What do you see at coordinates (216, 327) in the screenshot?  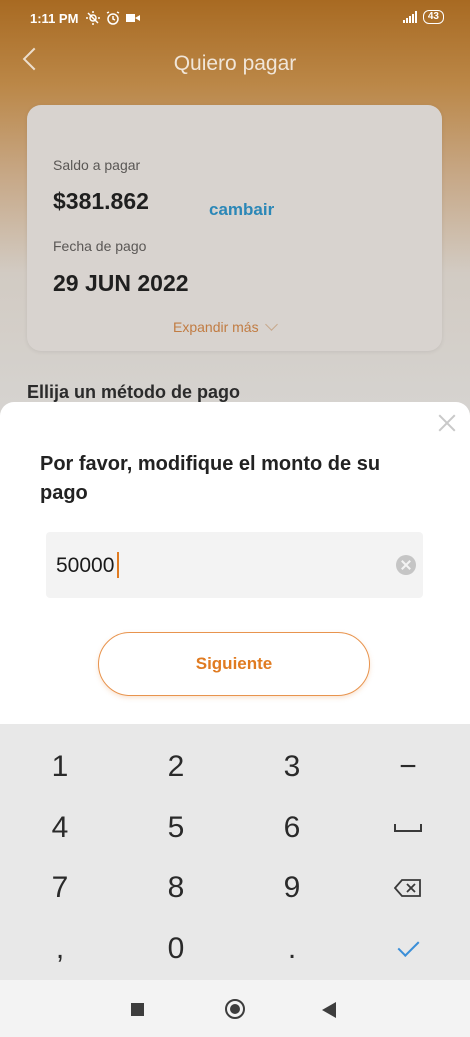 I see `expand-label: Expandir más` at bounding box center [216, 327].